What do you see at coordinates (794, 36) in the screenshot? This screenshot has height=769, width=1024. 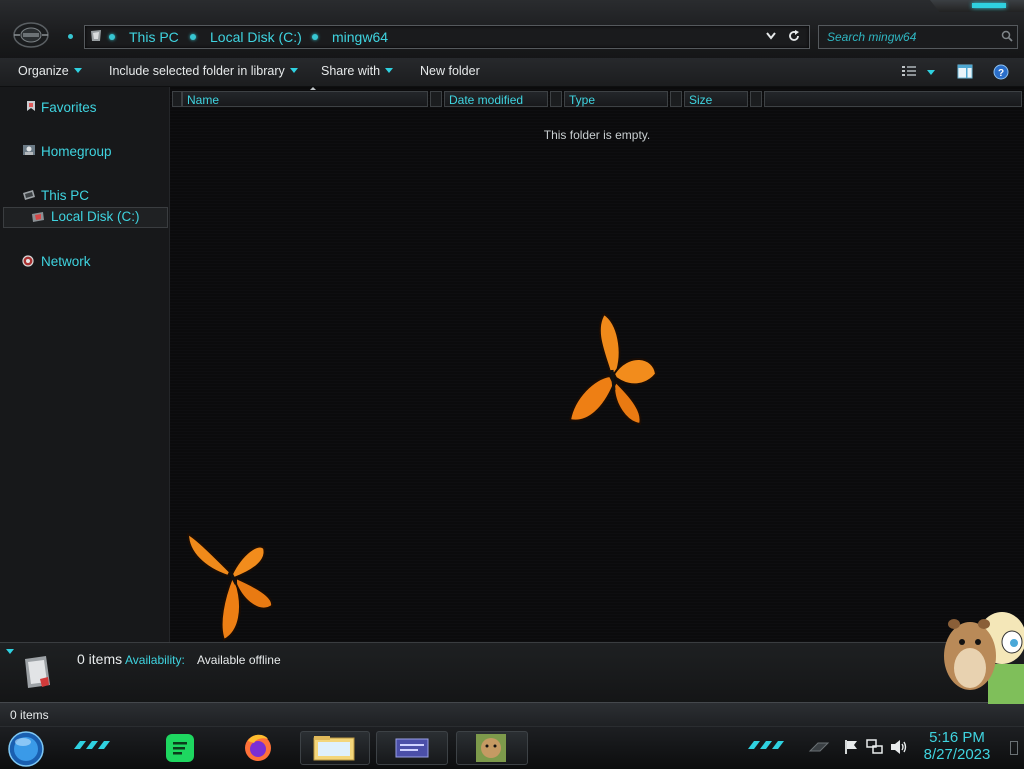 I see `refresh-icon` at bounding box center [794, 36].